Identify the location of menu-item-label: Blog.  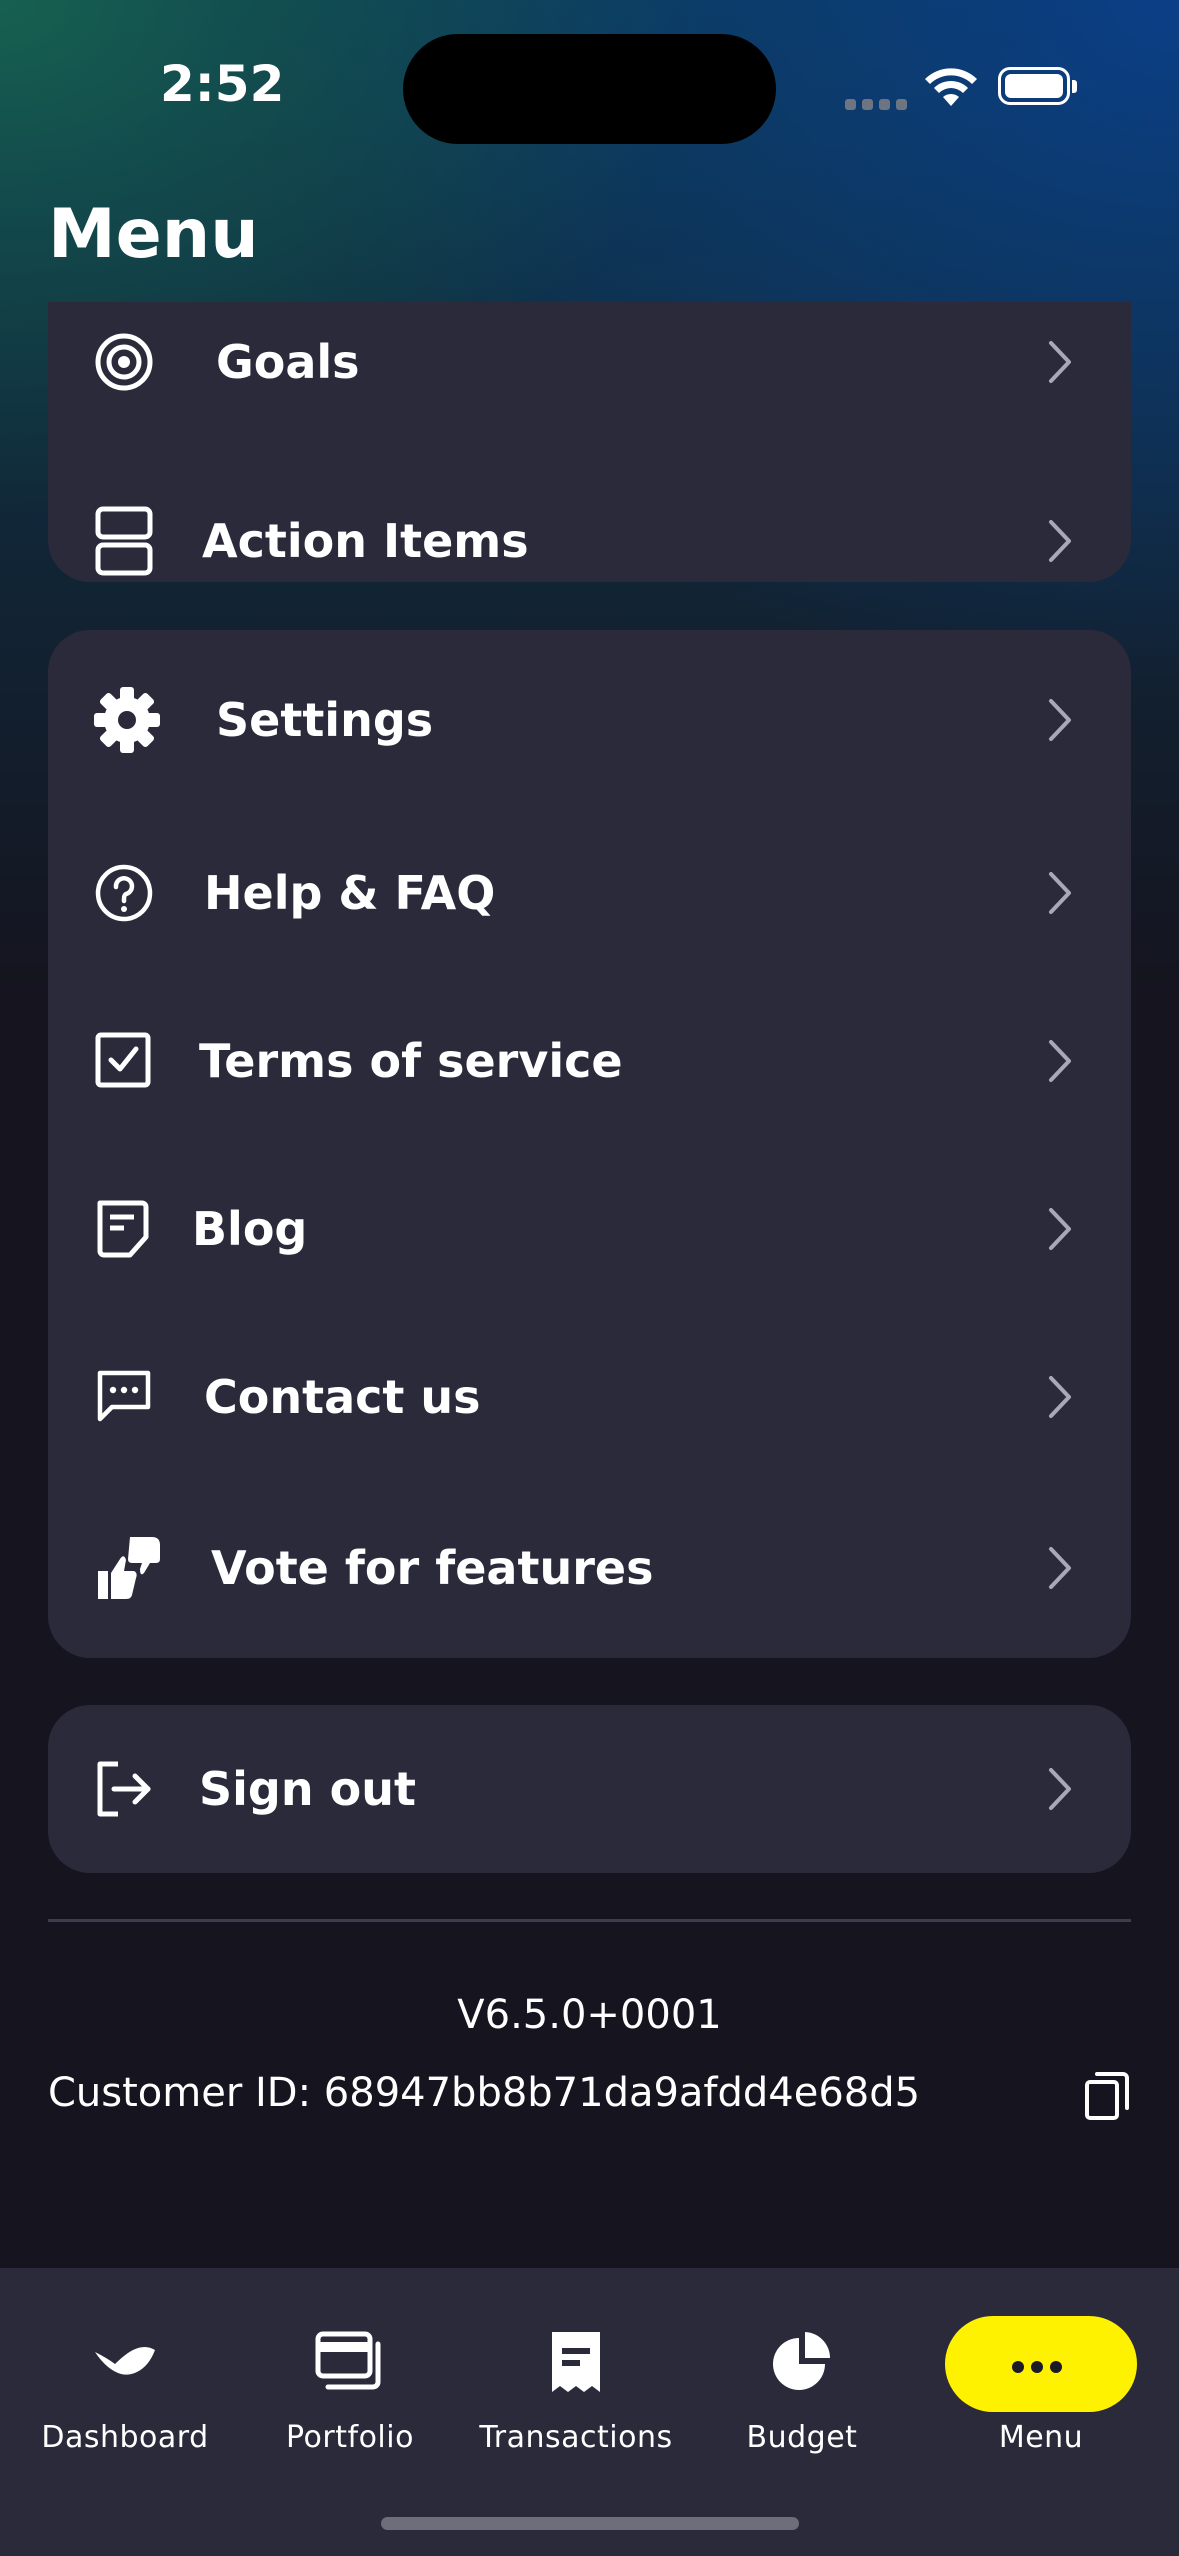
(250, 1229).